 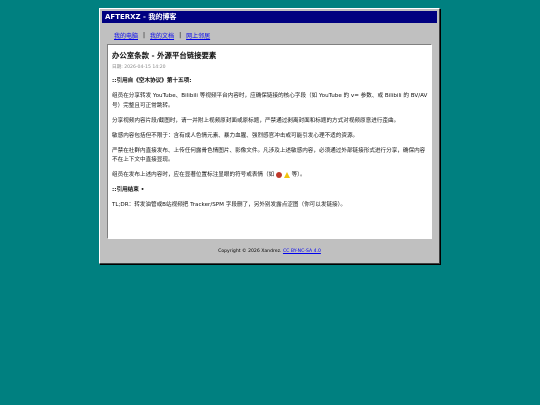 I want to click on paragraph-5: 组员在发布上述内容时，应在显著位置标注显眼的符号或表情（如 等）。, so click(x=270, y=176).